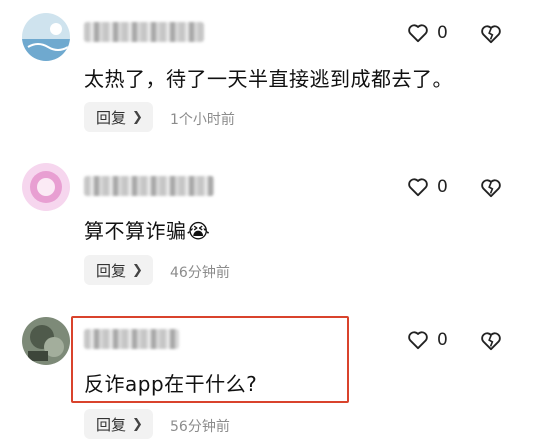 The height and width of the screenshot is (439, 534). What do you see at coordinates (268, 79) in the screenshot?
I see `comment-text: 太热了，待了一天半直接逃到成都去了。` at bounding box center [268, 79].